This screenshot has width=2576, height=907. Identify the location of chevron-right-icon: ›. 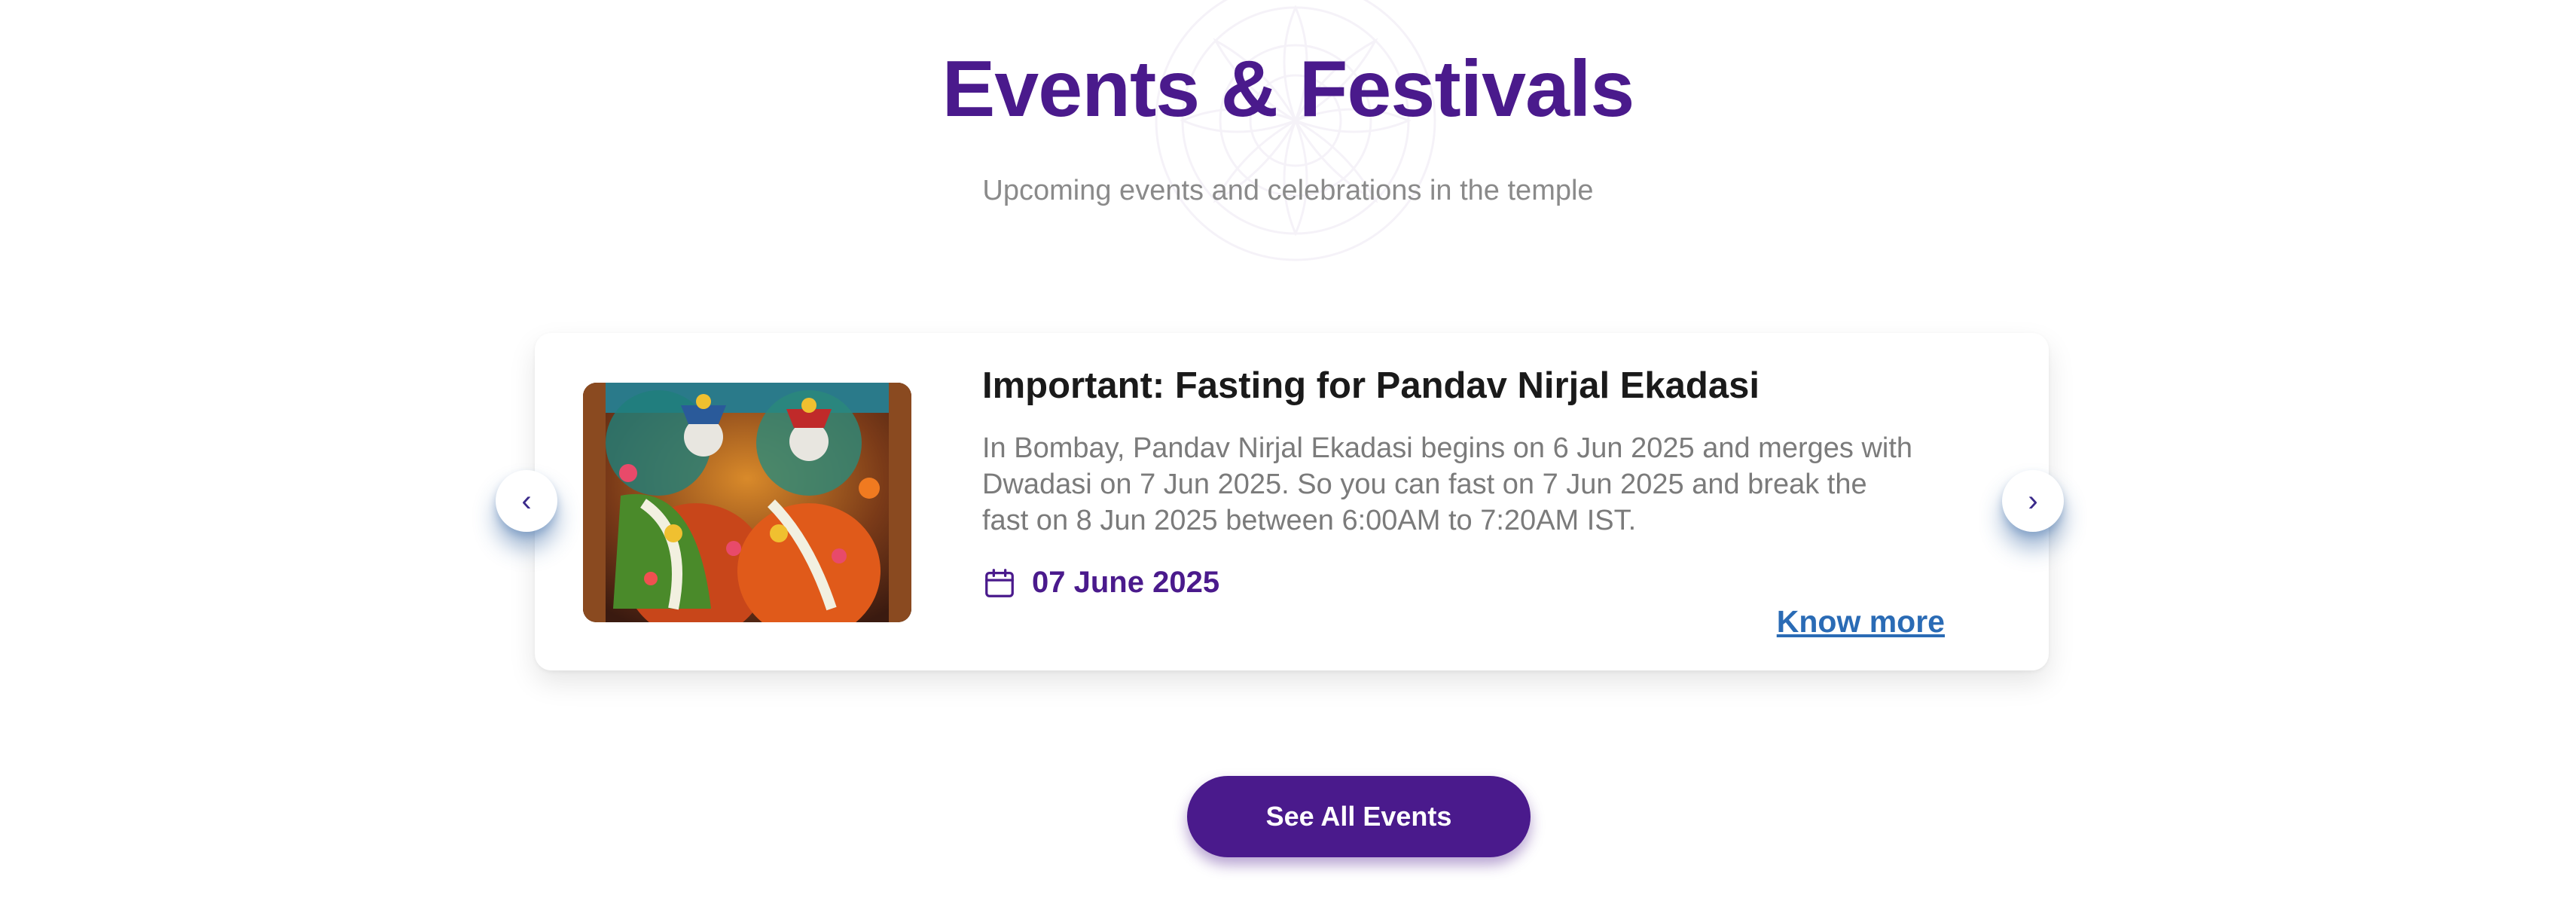
(2033, 501).